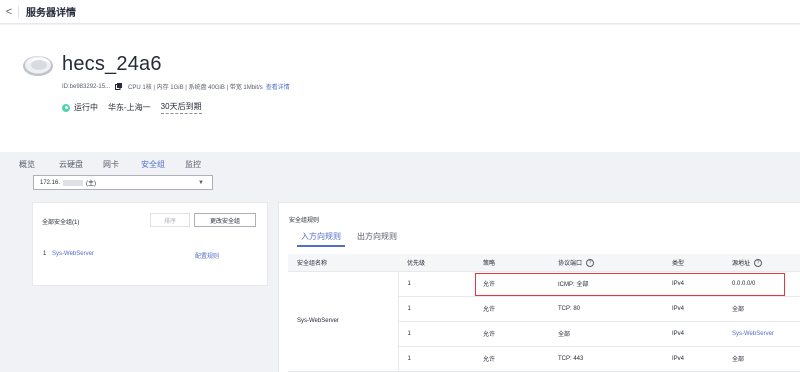 Image resolution: width=800 pixels, height=372 pixels. Describe the element at coordinates (153, 165) in the screenshot. I see `tab-security-group: 安全组` at that location.